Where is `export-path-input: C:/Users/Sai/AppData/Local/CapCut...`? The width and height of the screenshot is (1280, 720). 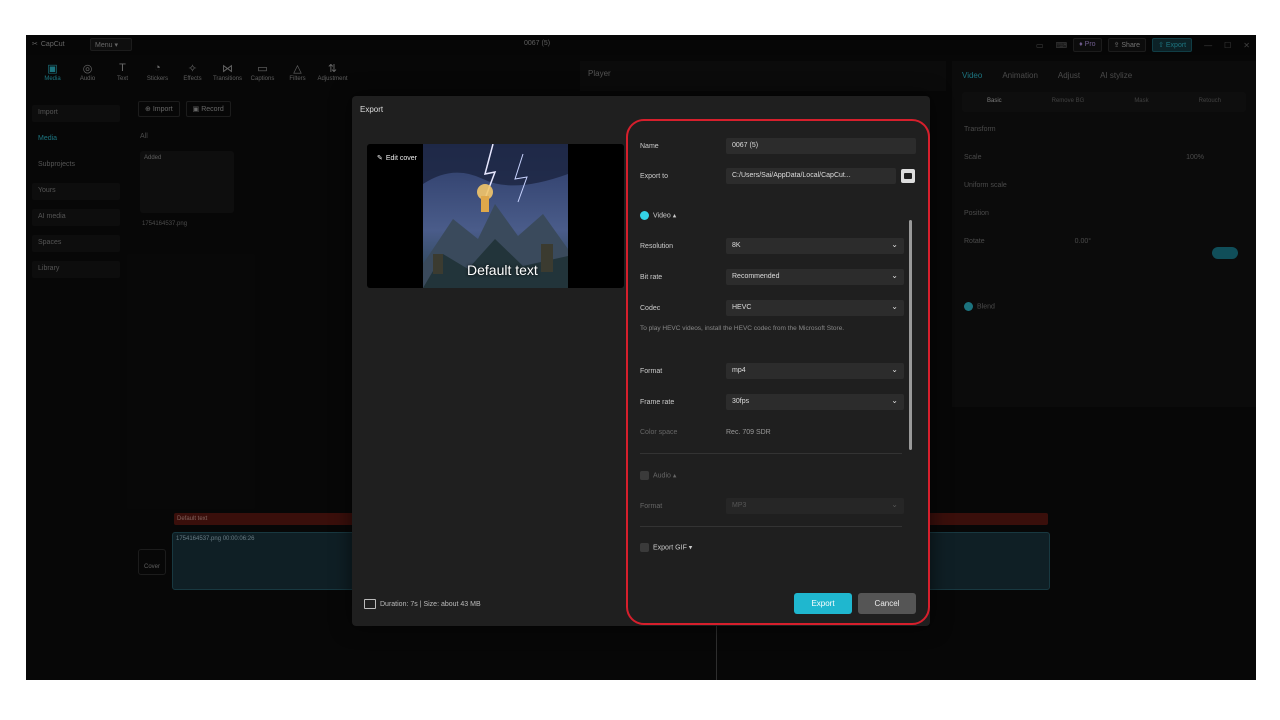
export-path-input: C:/Users/Sai/AppData/Local/CapCut... is located at coordinates (811, 176).